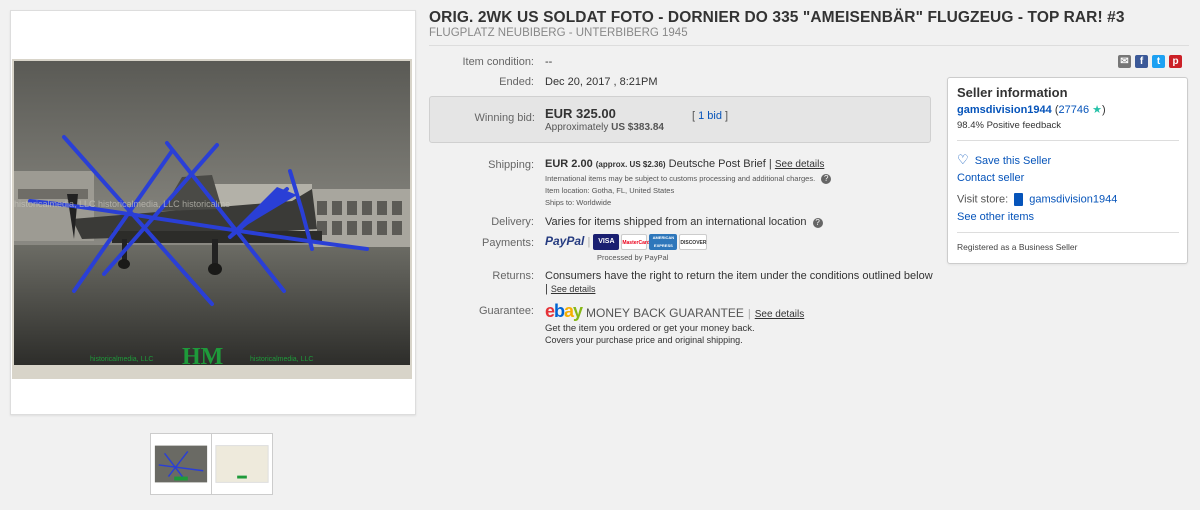 The height and width of the screenshot is (510, 1200). I want to click on share-icons: ✉ f t p, so click(1150, 61).